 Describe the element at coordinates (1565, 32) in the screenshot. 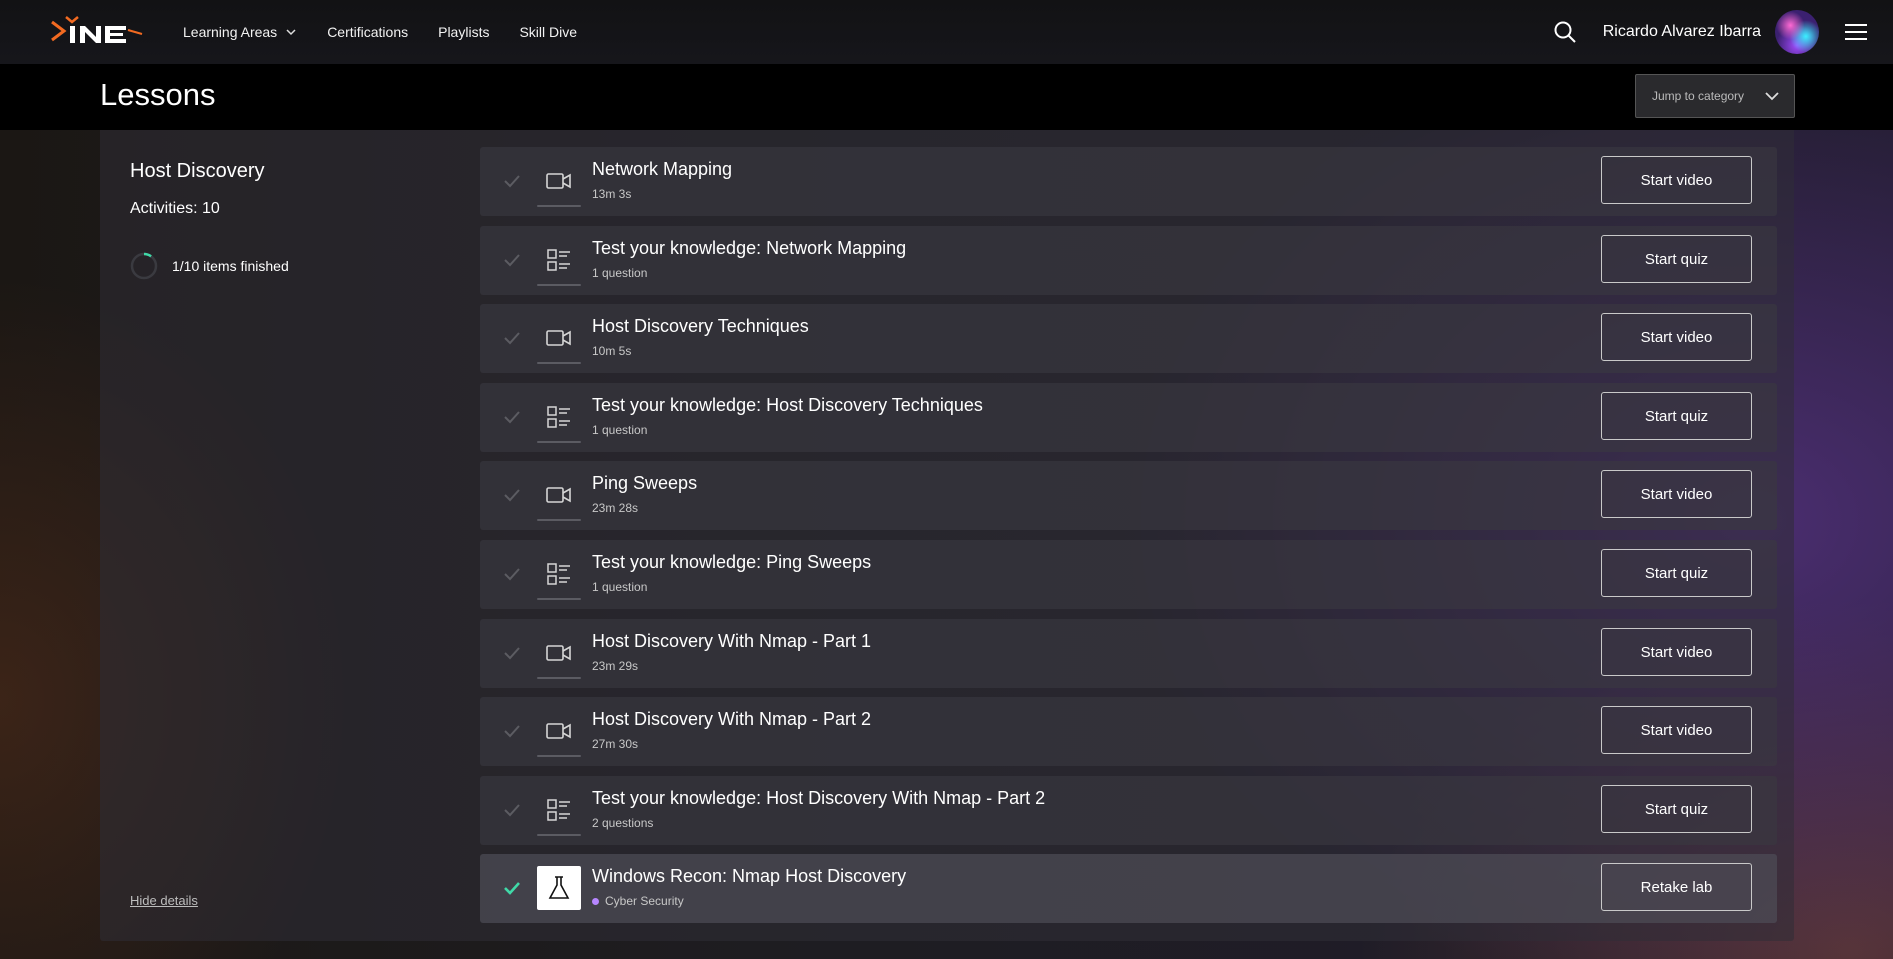

I see `search-icon` at that location.